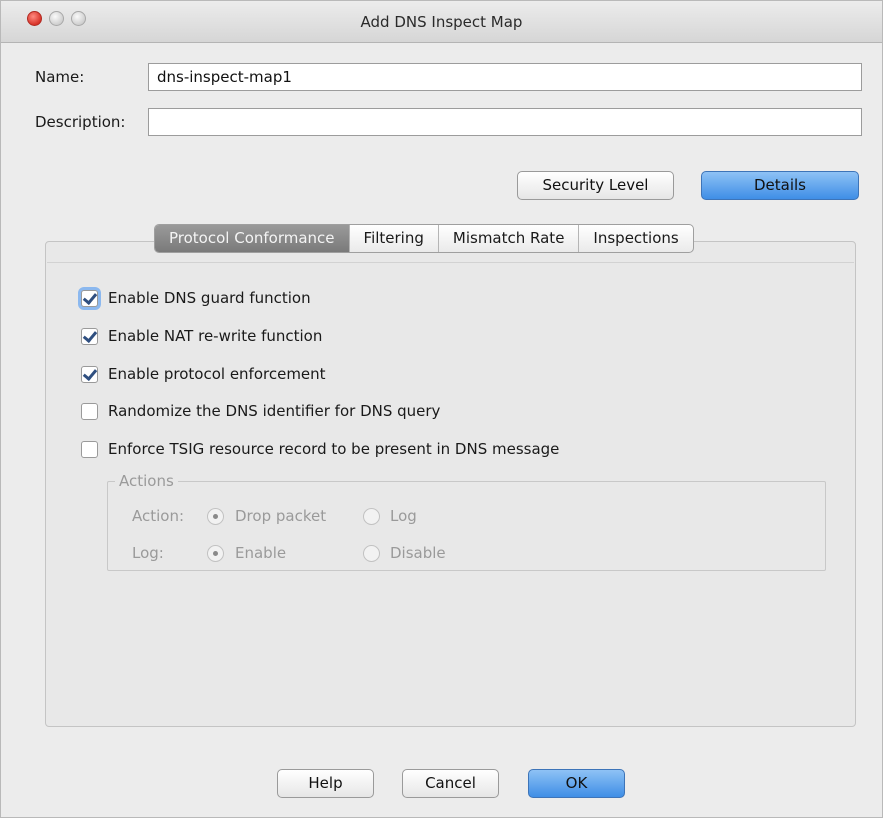 The width and height of the screenshot is (883, 818). What do you see at coordinates (252, 238) in the screenshot?
I see `tab-protocol-conformance: Protocol Conformance` at bounding box center [252, 238].